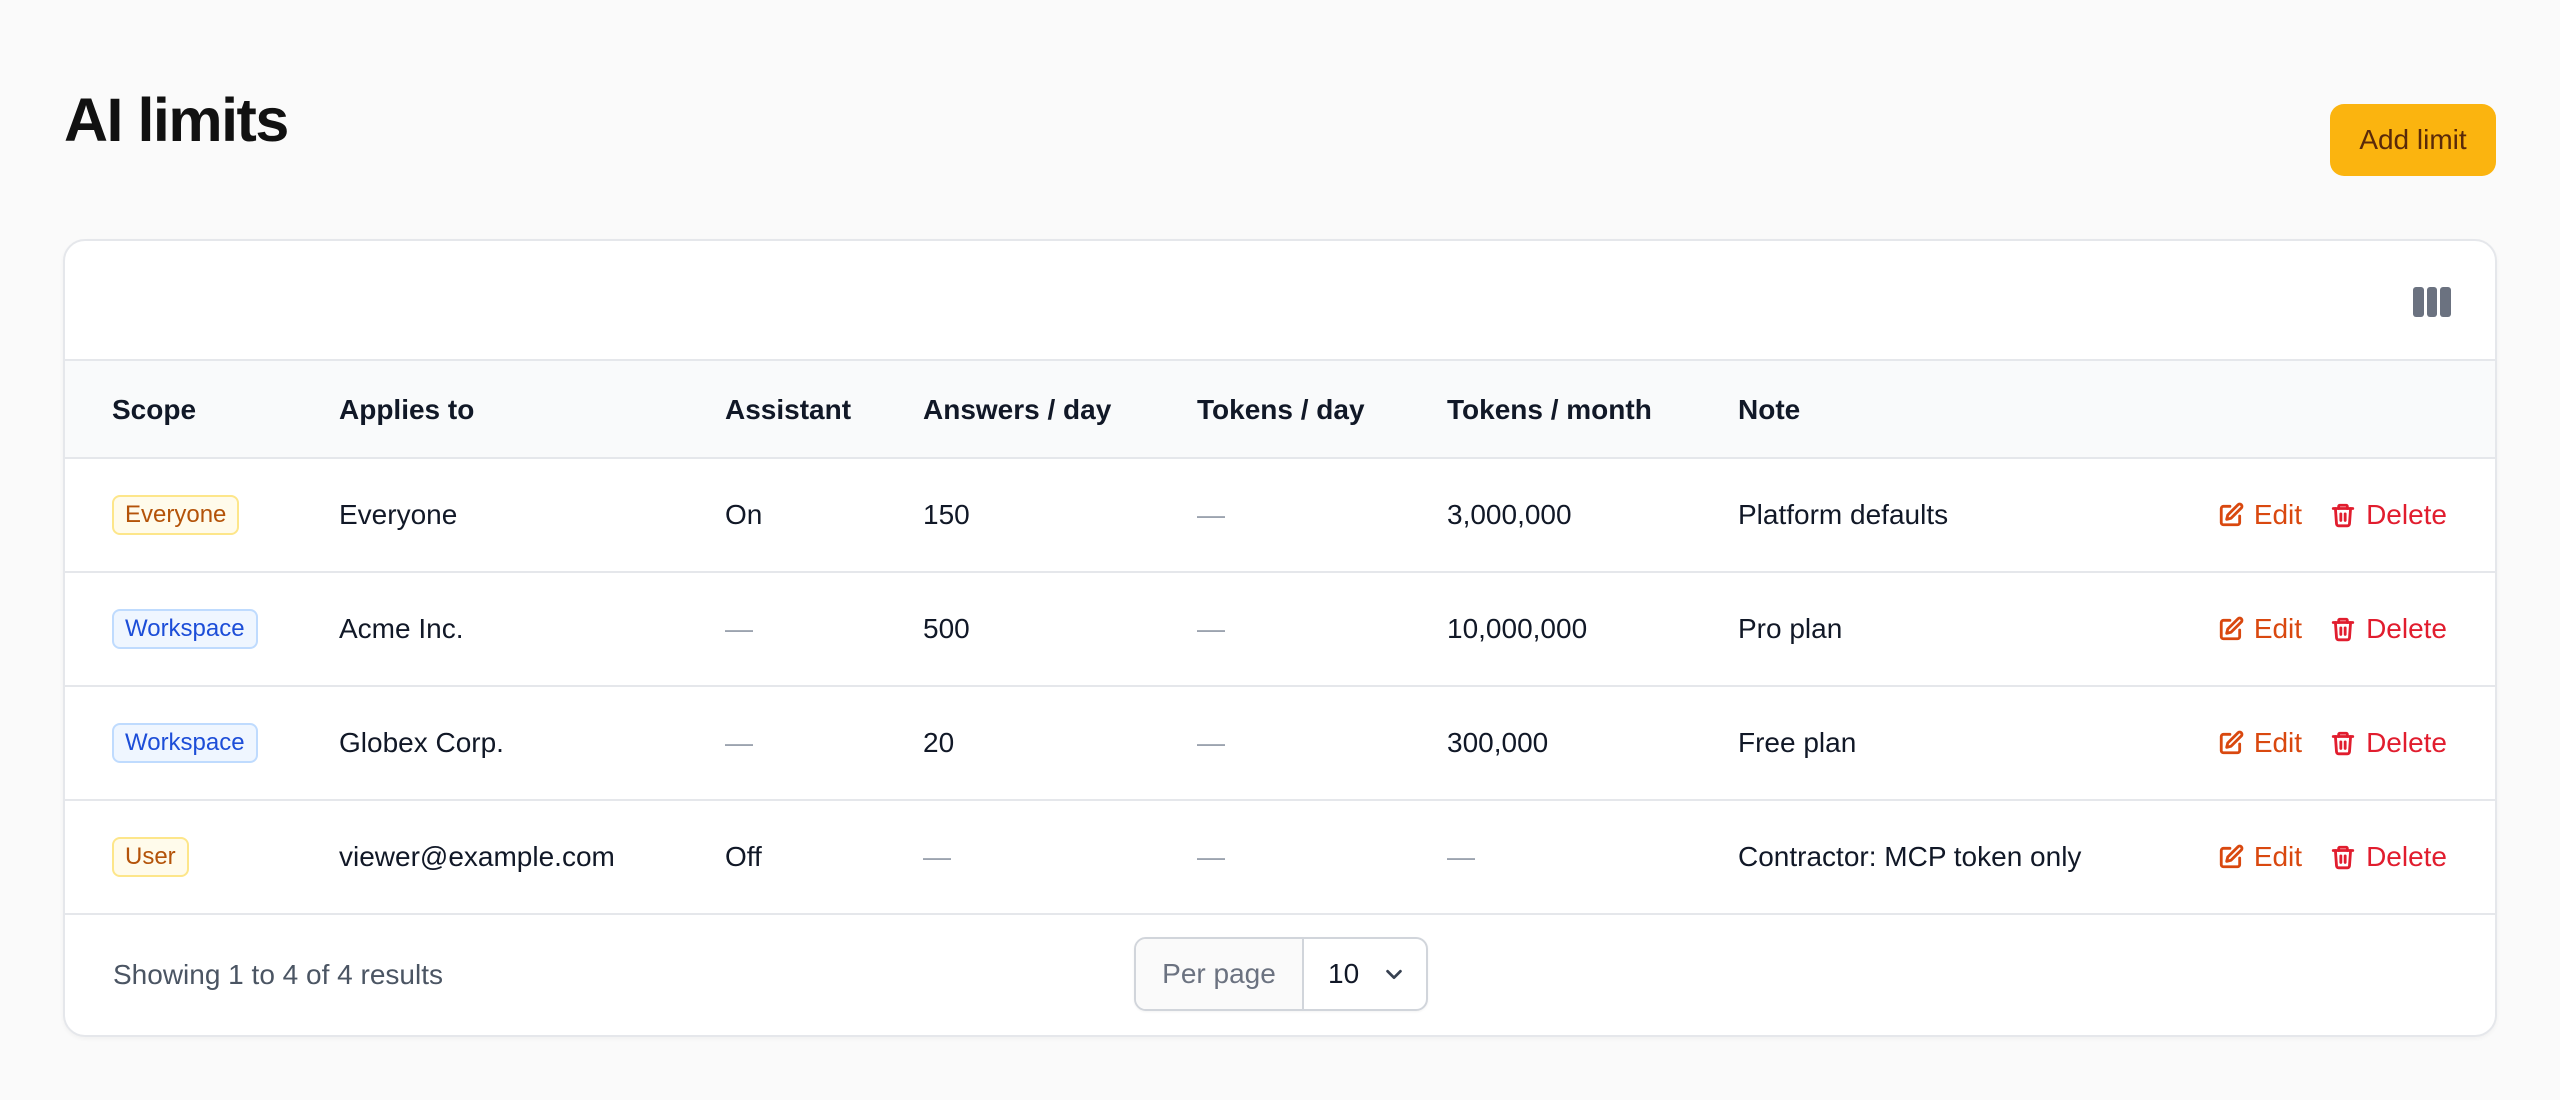 The image size is (2560, 1100). Describe the element at coordinates (1910, 856) in the screenshot. I see `cell-note: Contractor: MCP token only` at that location.